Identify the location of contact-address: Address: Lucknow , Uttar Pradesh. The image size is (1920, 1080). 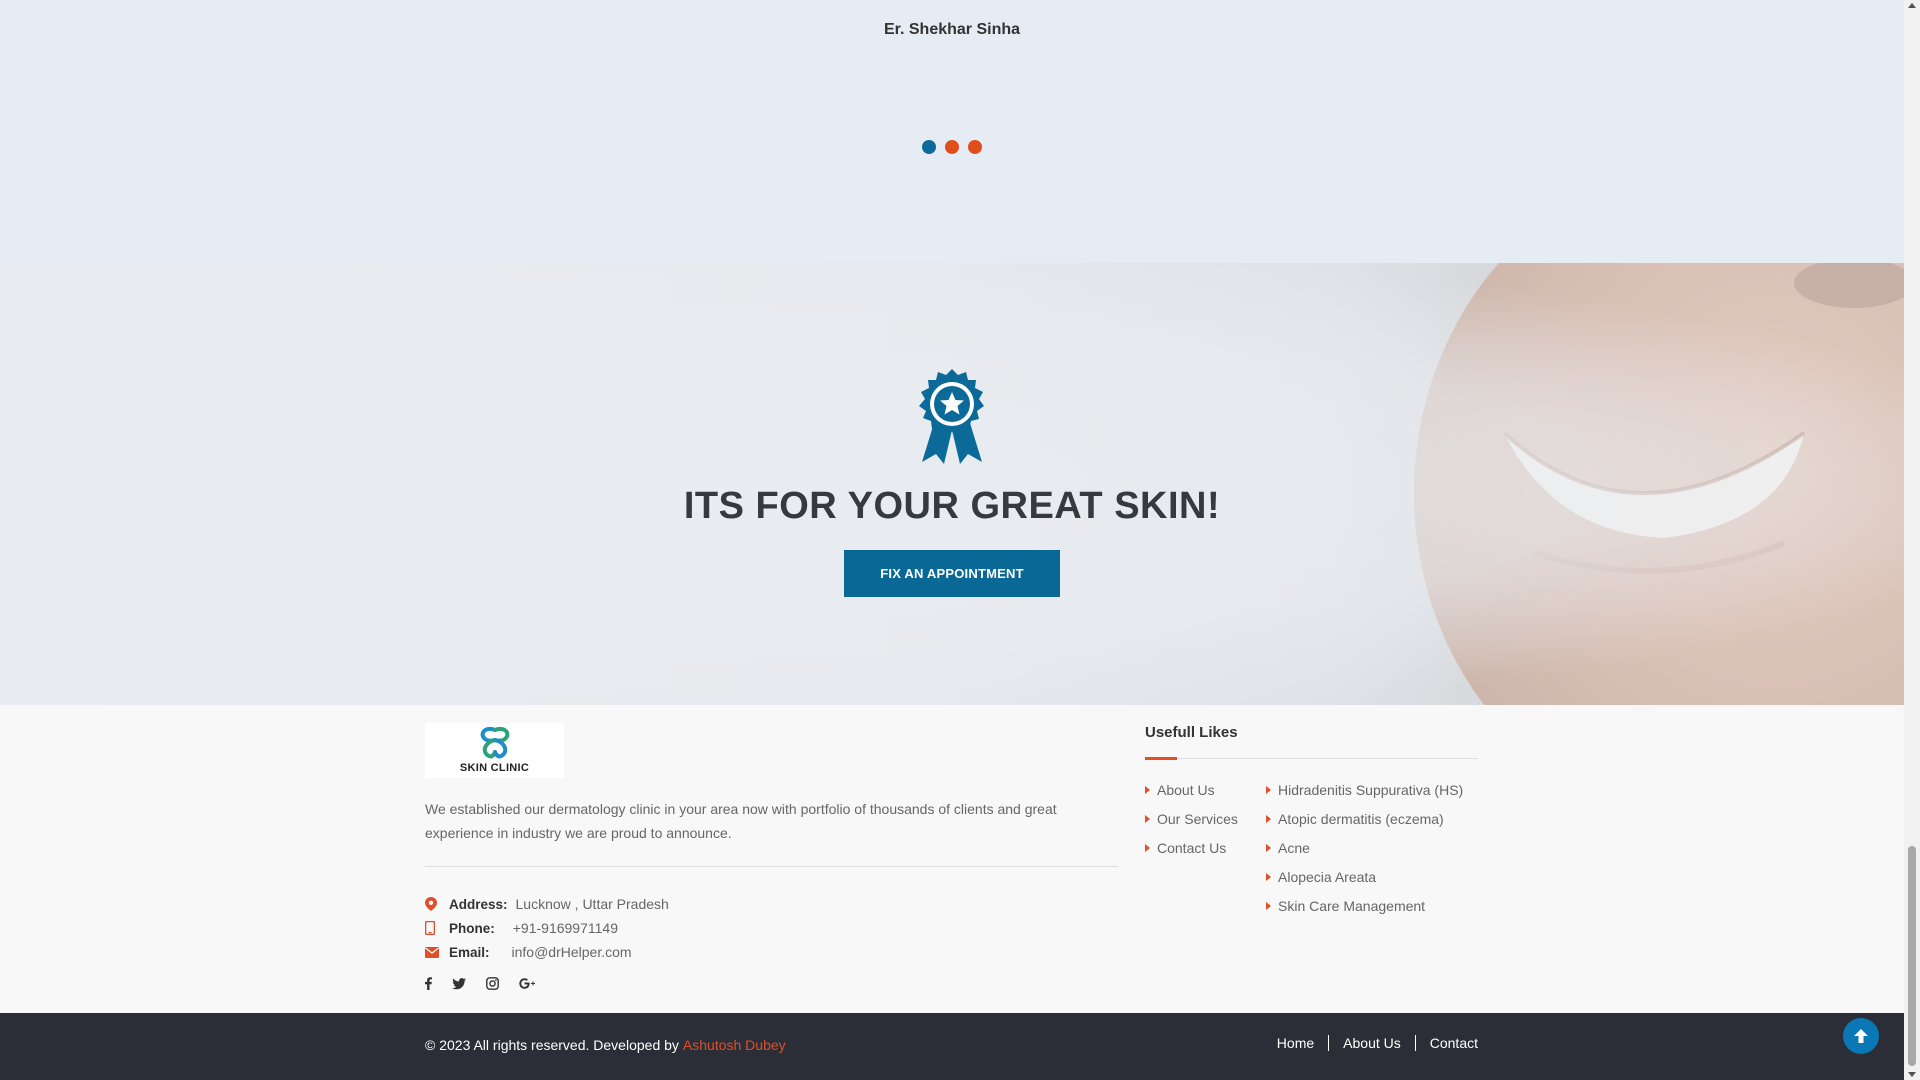
(547, 904).